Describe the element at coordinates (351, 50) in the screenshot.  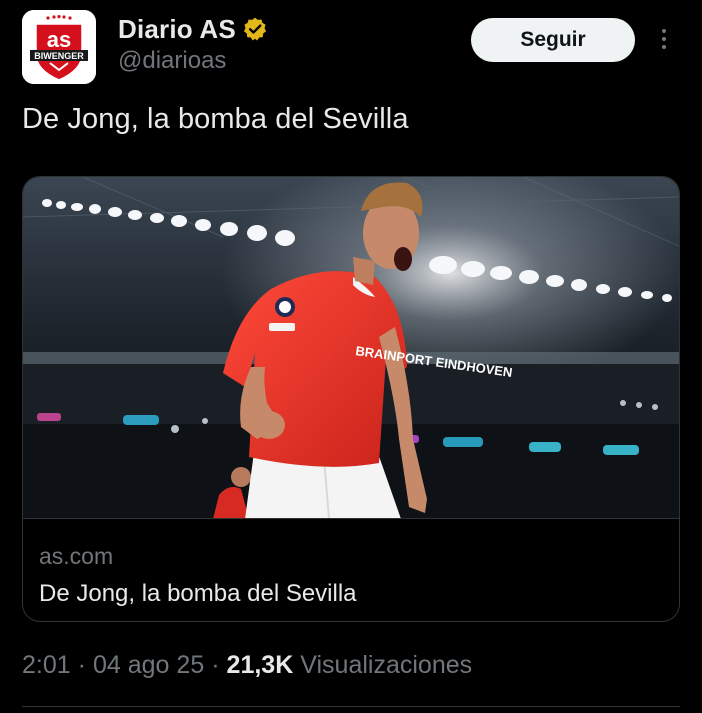
I see `tweet-header: as BIWENGER Diario AS @diarioas Seguir` at that location.